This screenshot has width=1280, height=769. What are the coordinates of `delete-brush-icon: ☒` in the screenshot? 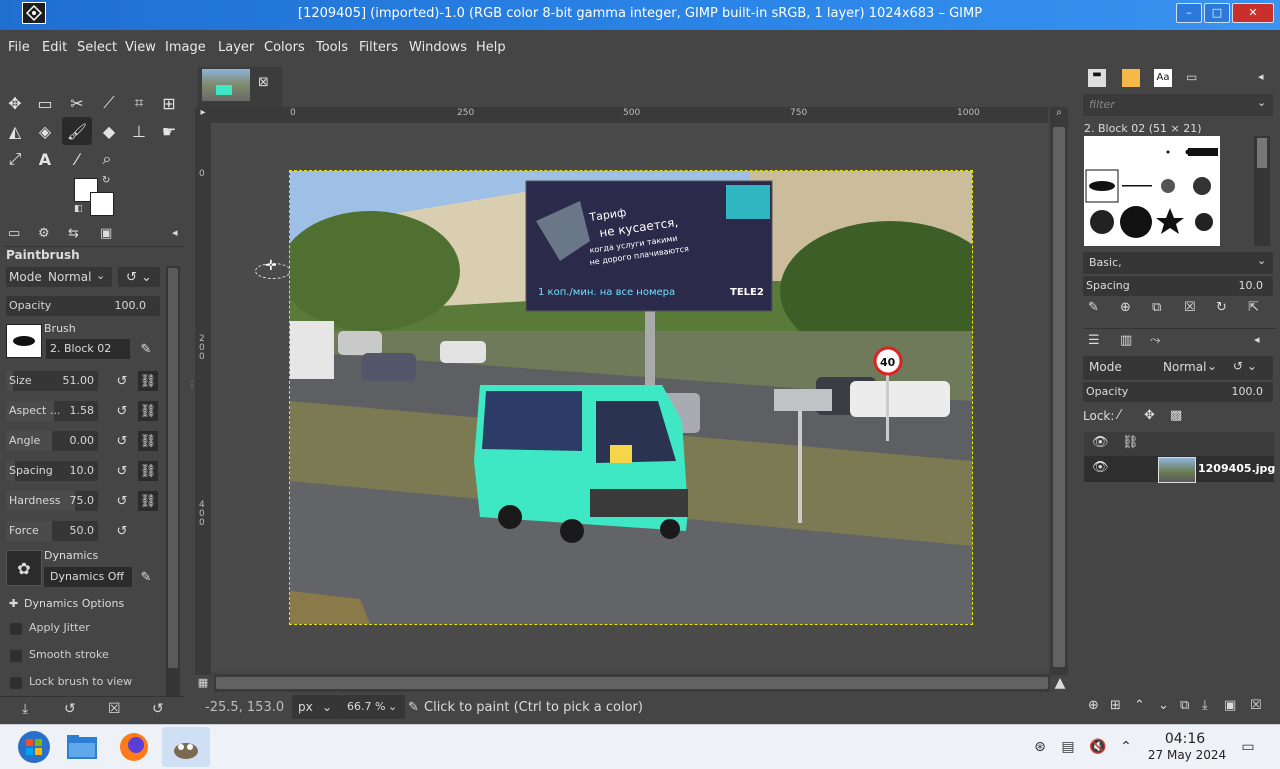 It's located at (1190, 307).